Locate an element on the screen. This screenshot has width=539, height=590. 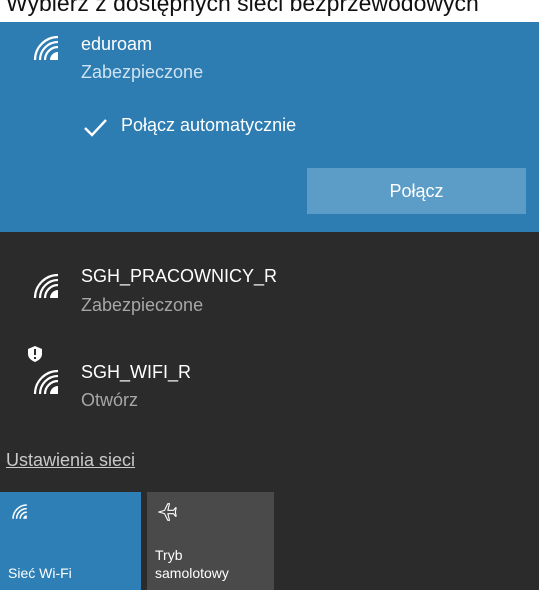
wifi-tile-label: Sieć Wi-Fi is located at coordinates (40, 573).